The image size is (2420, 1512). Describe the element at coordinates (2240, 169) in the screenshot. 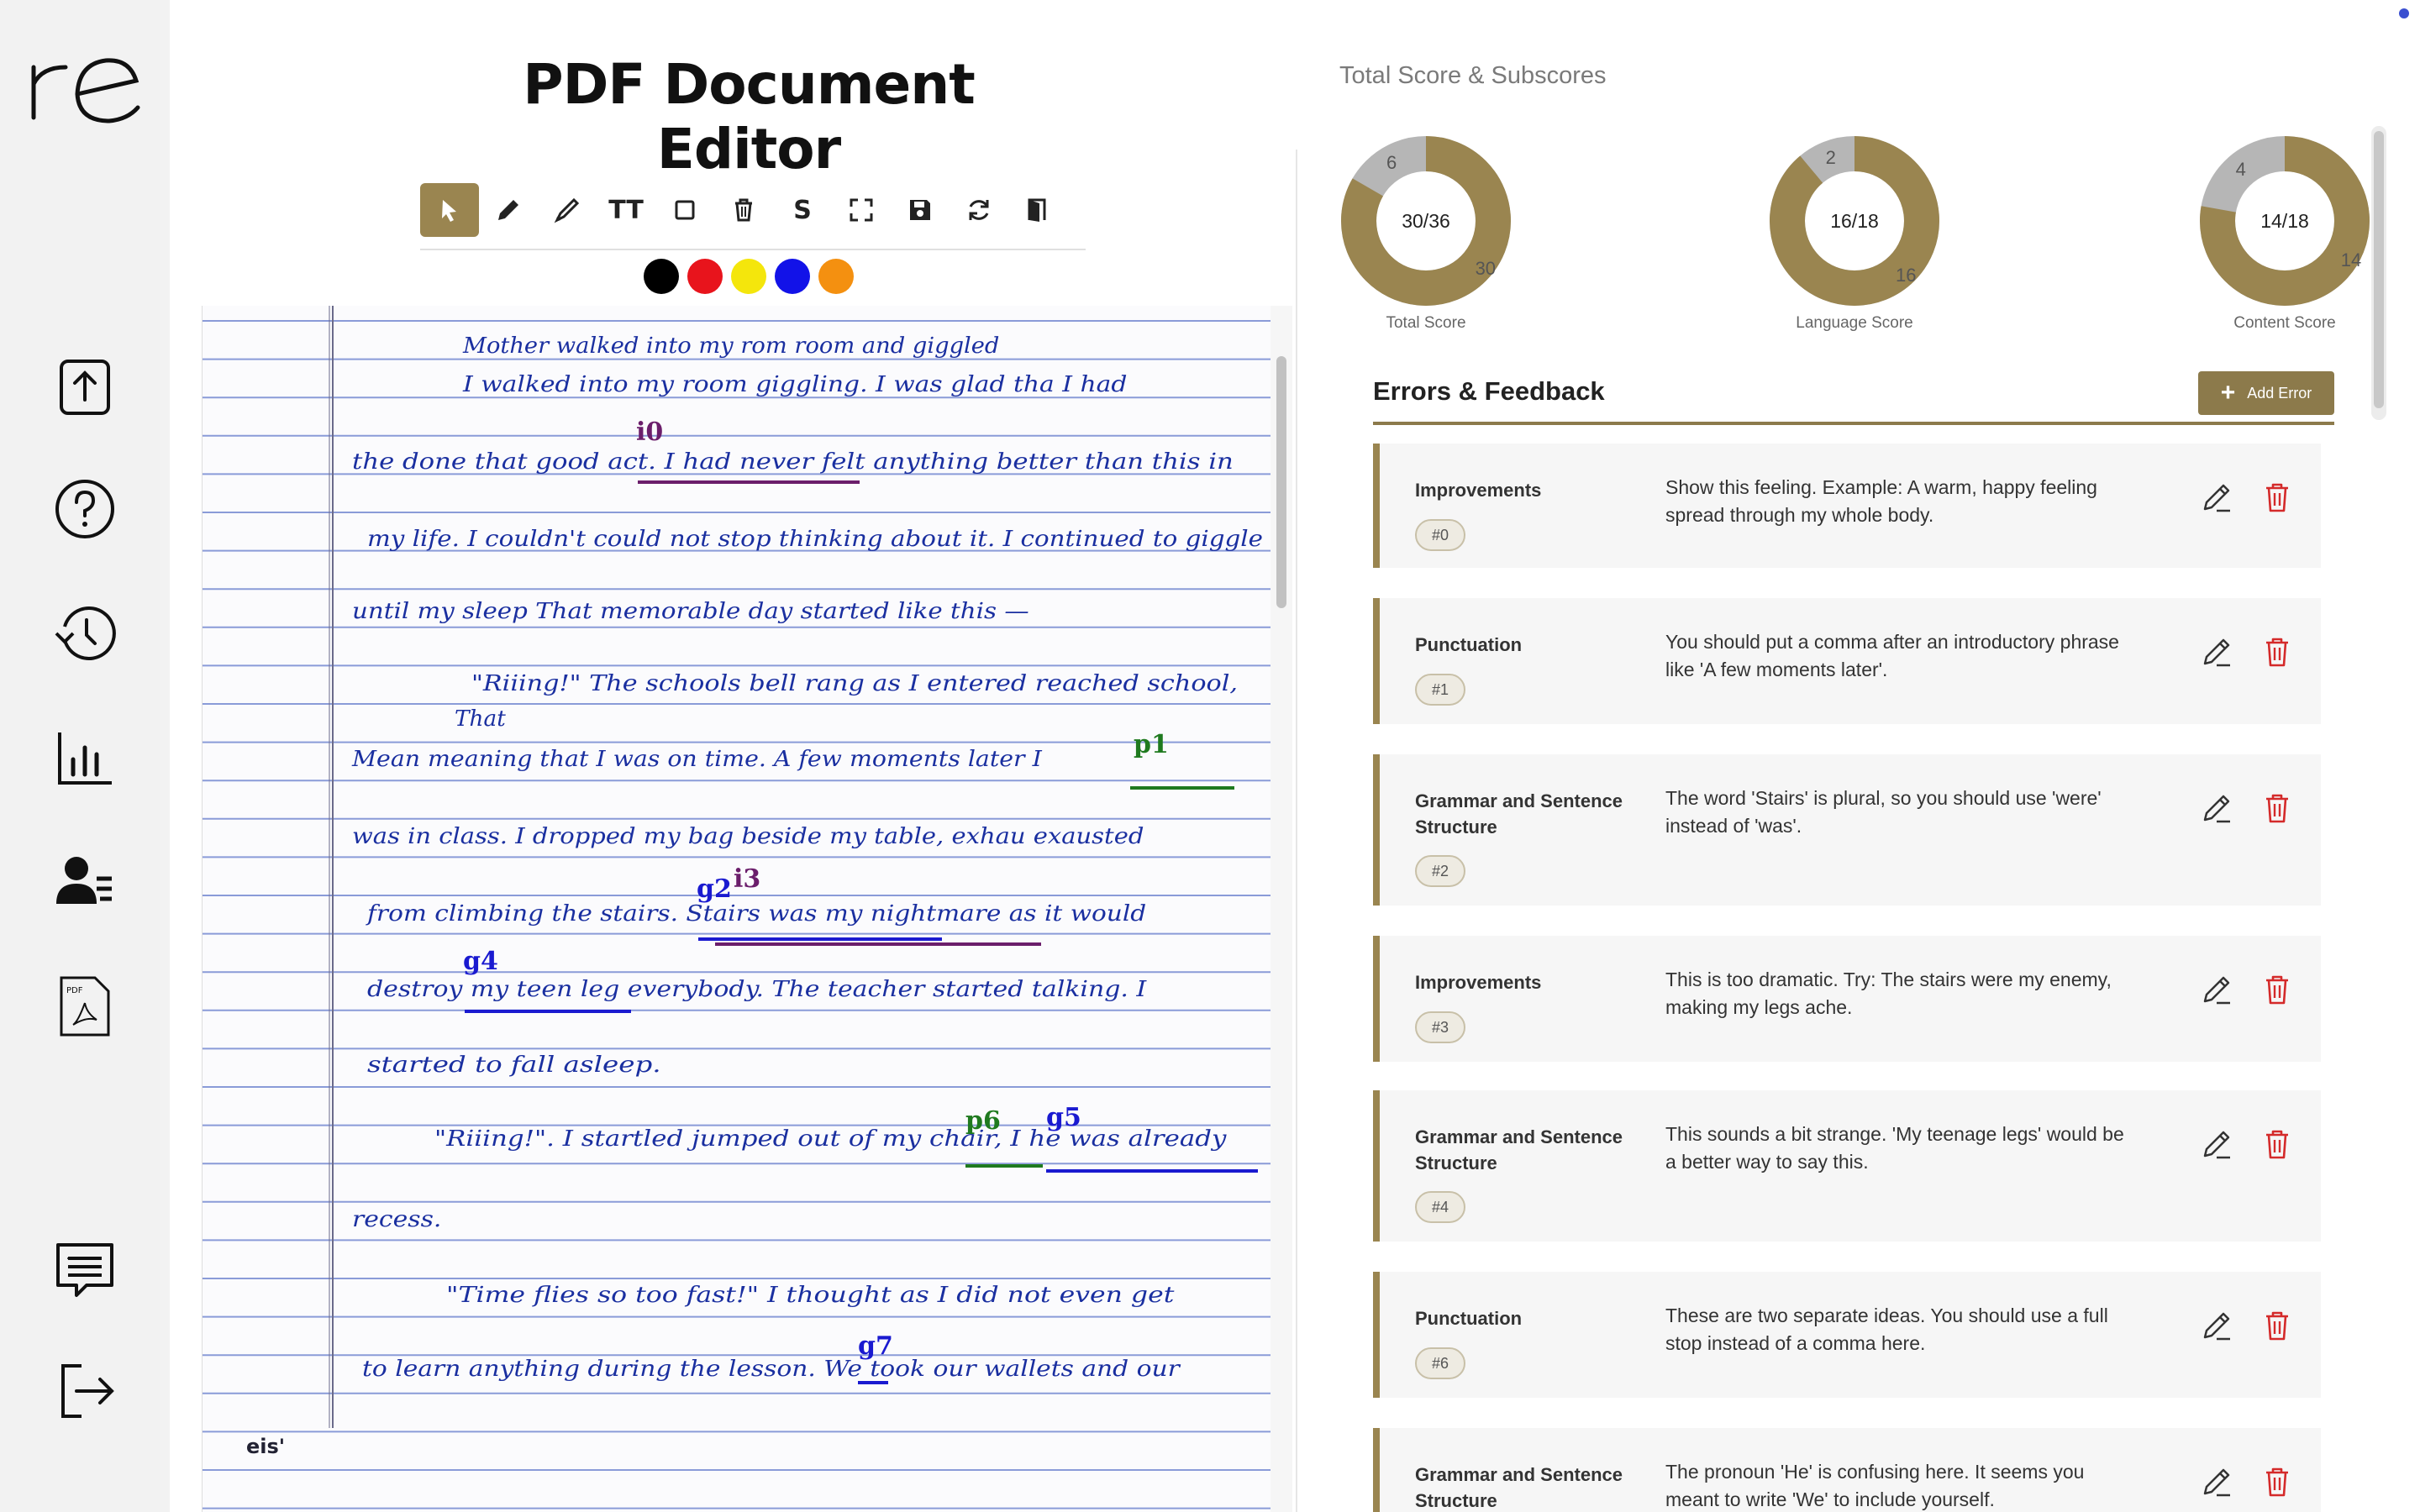

I see `donut-remaining-label: 4` at that location.